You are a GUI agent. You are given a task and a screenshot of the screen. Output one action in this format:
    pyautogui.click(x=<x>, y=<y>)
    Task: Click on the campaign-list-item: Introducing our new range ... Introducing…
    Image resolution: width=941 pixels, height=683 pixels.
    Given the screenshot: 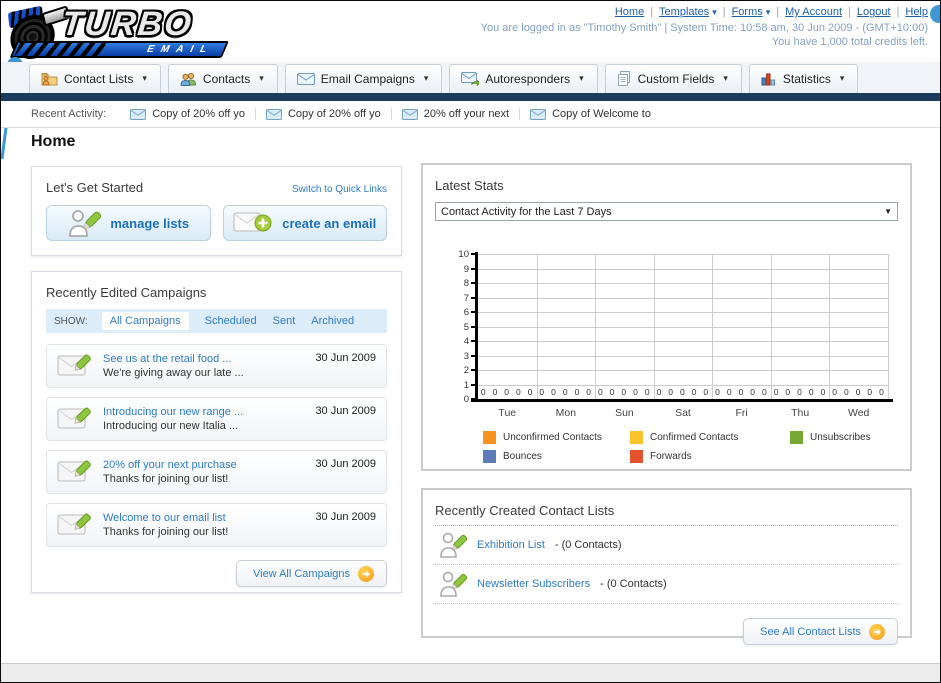 What is the action you would take?
    pyautogui.click(x=216, y=419)
    